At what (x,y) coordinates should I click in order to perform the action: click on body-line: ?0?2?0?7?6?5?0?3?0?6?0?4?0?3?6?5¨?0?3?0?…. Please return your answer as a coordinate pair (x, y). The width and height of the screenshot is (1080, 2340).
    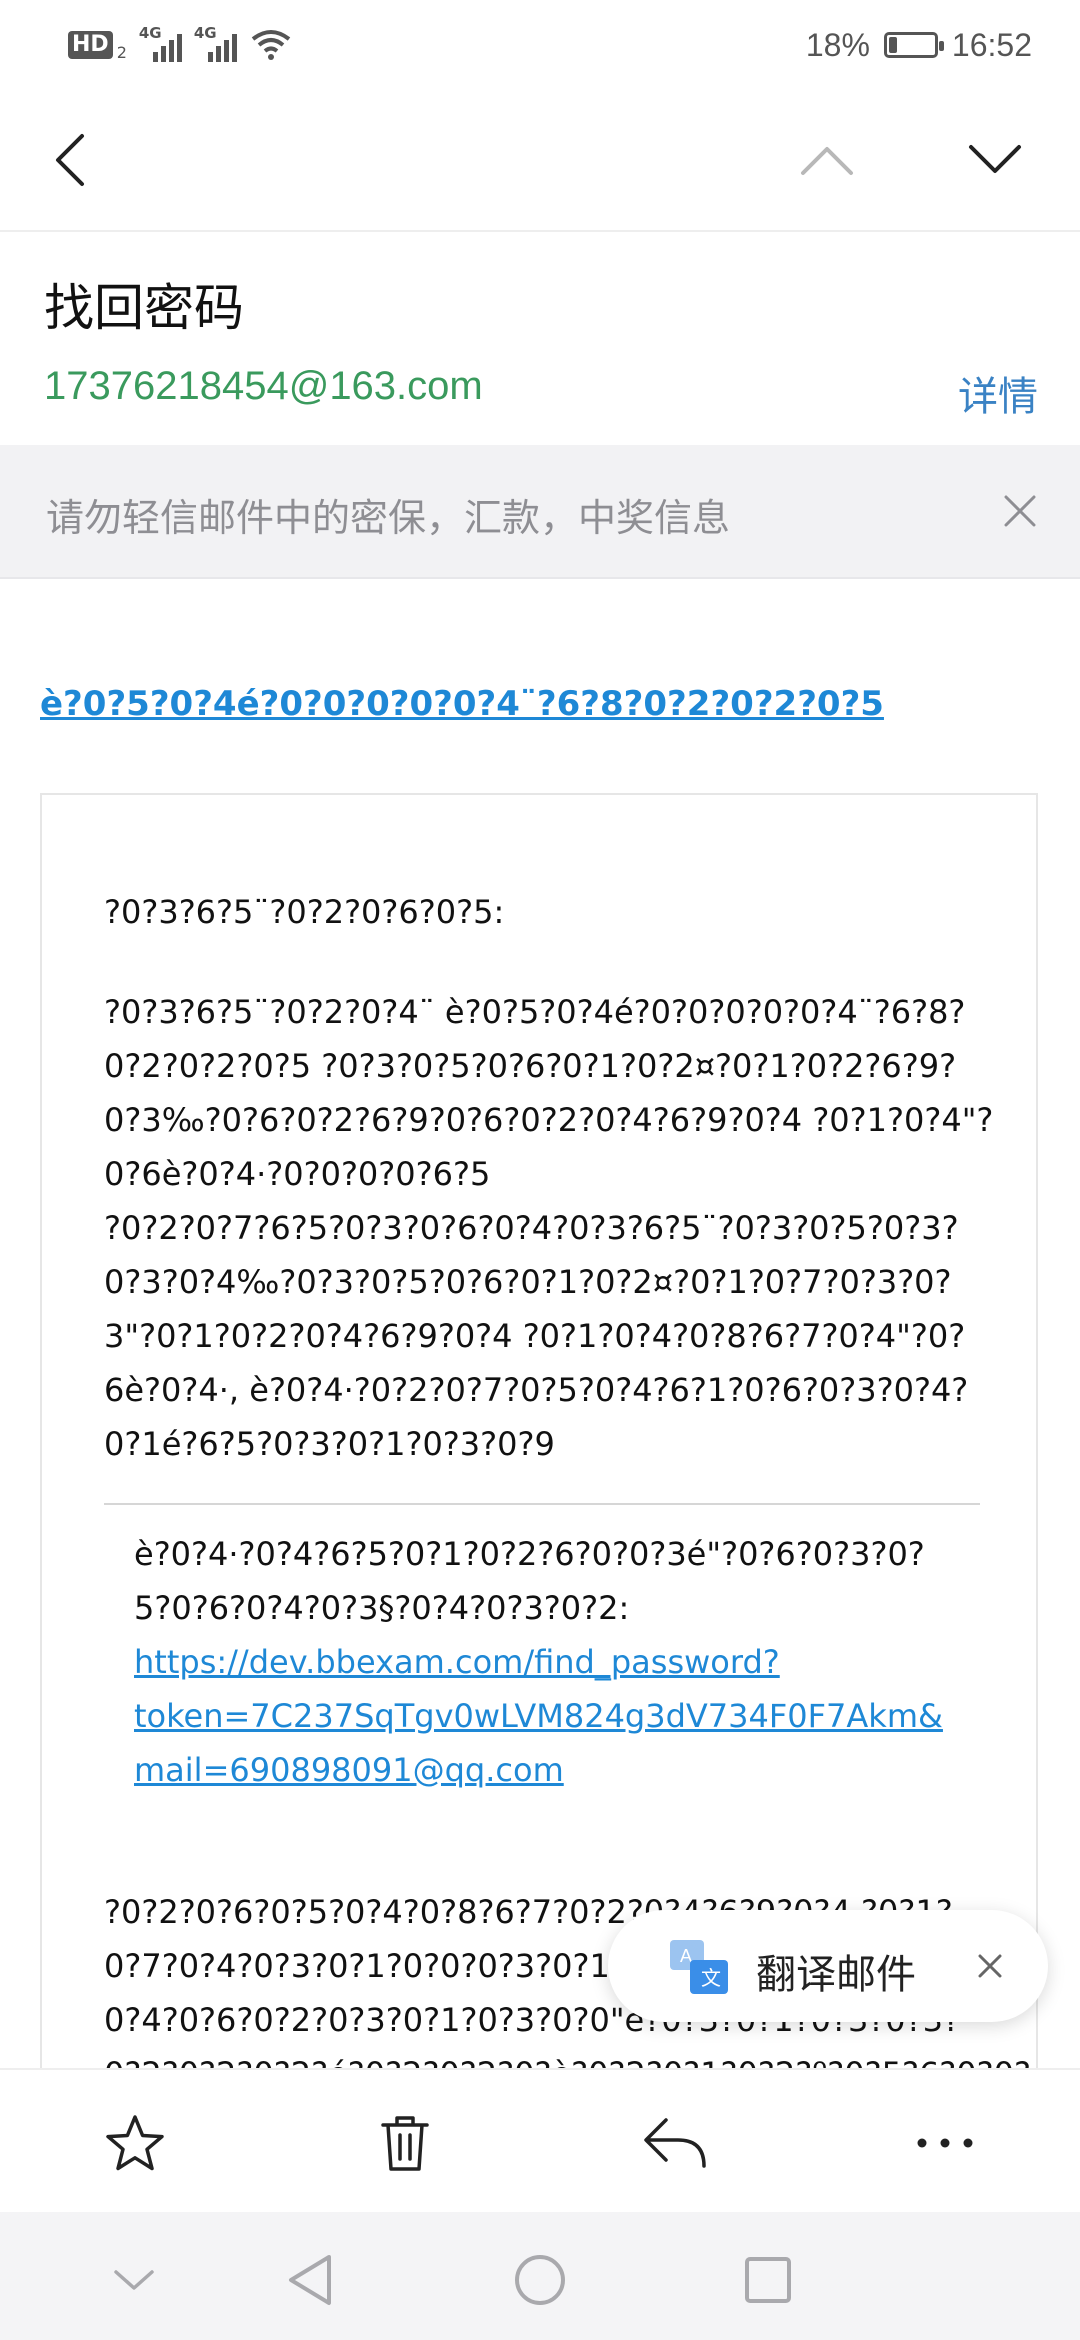
    Looking at the image, I should click on (531, 1228).